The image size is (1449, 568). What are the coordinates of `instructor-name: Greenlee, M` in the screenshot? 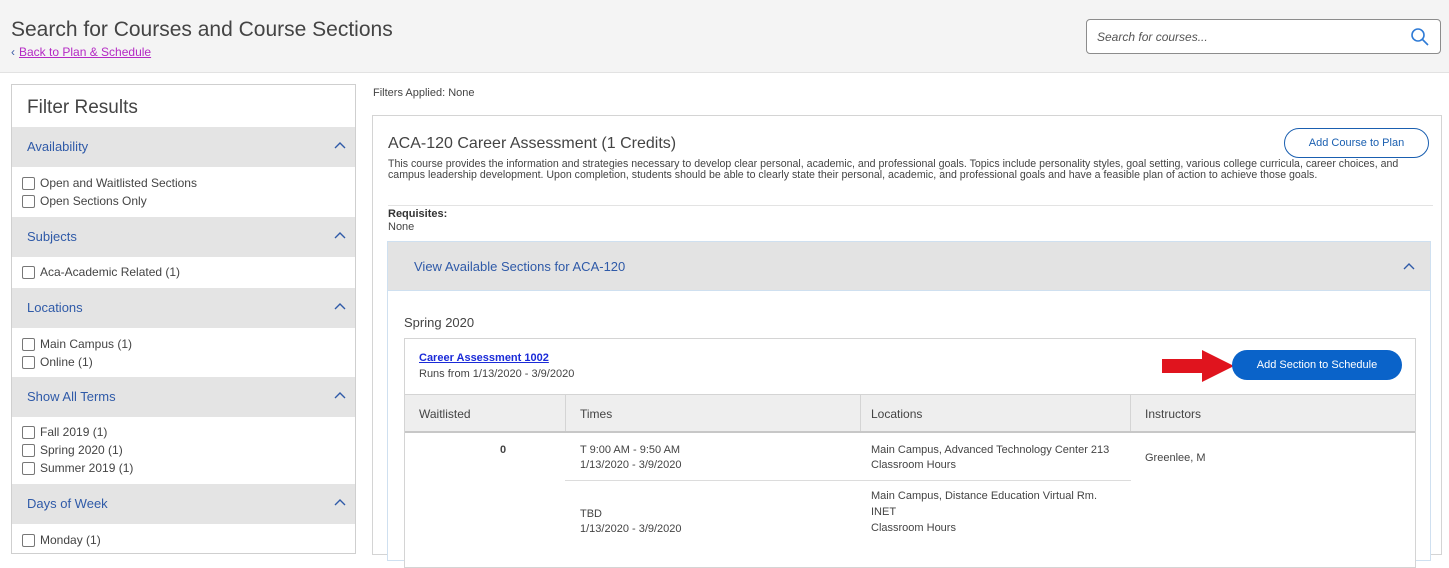 It's located at (1175, 458).